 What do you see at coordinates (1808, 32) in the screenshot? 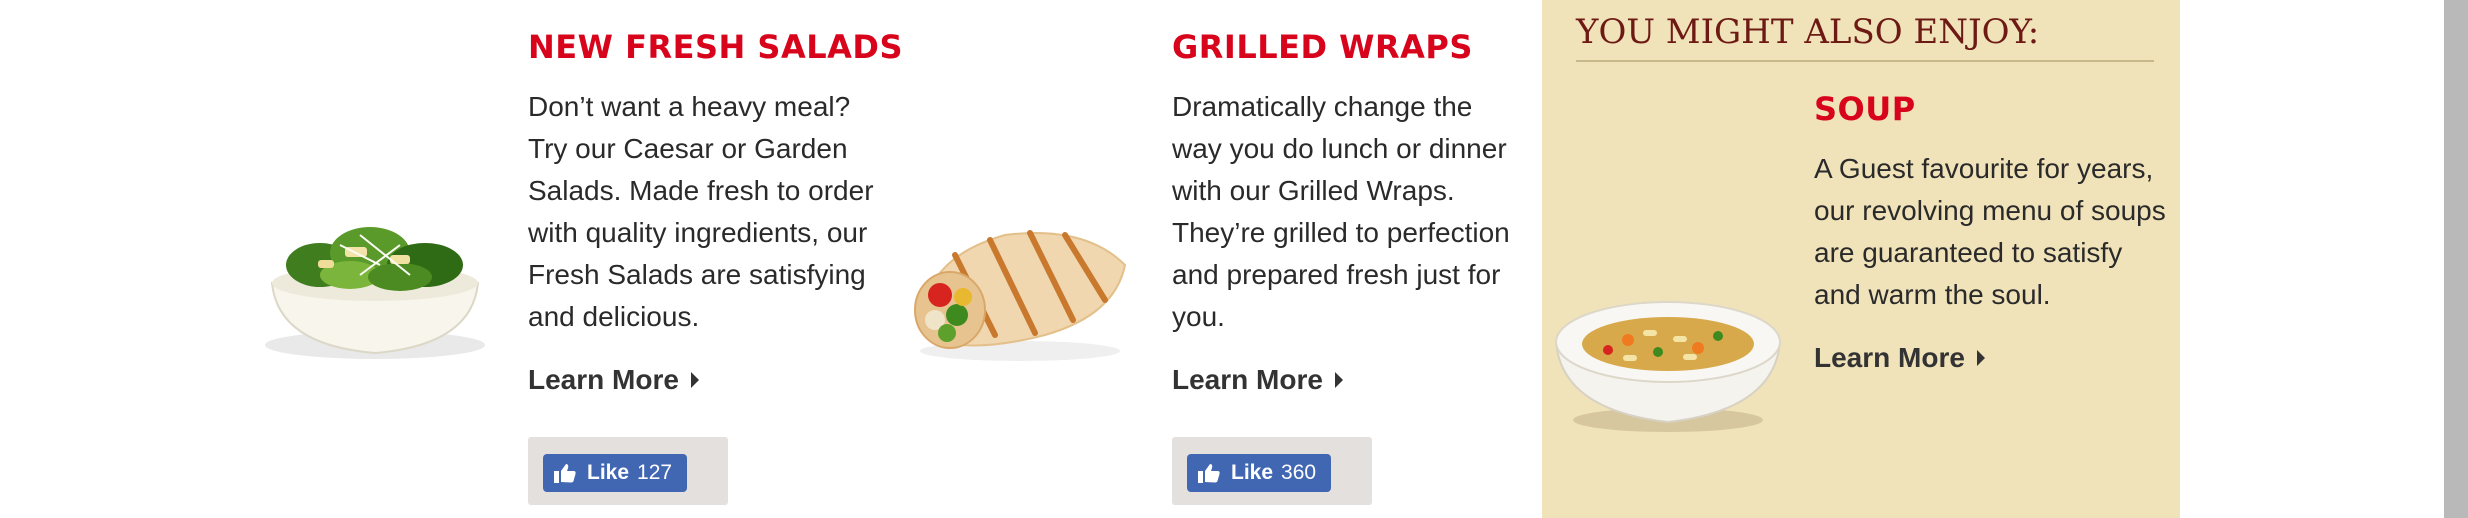
I see `also-enjoy-title: YOU MIGHT ALSO ENJOY:` at bounding box center [1808, 32].